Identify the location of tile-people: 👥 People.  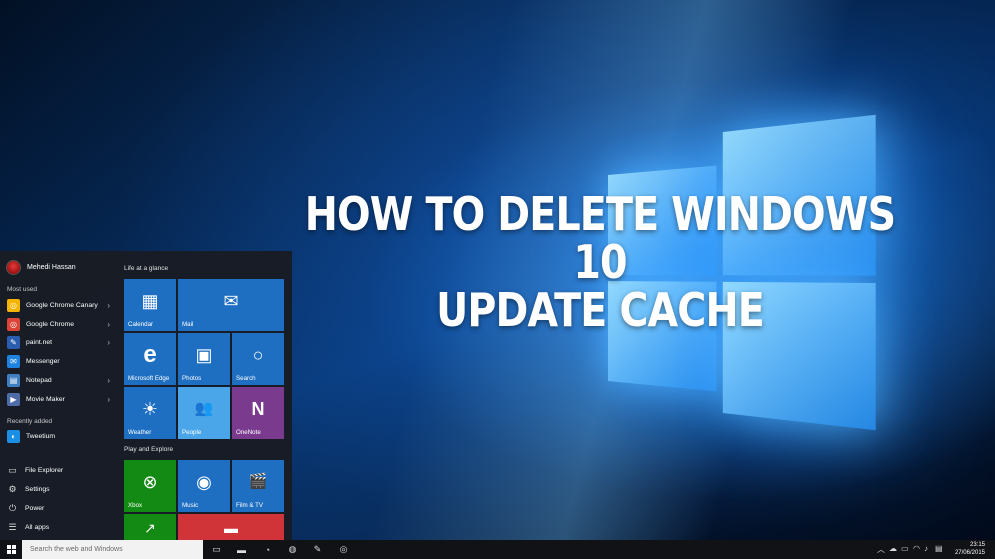
(204, 413).